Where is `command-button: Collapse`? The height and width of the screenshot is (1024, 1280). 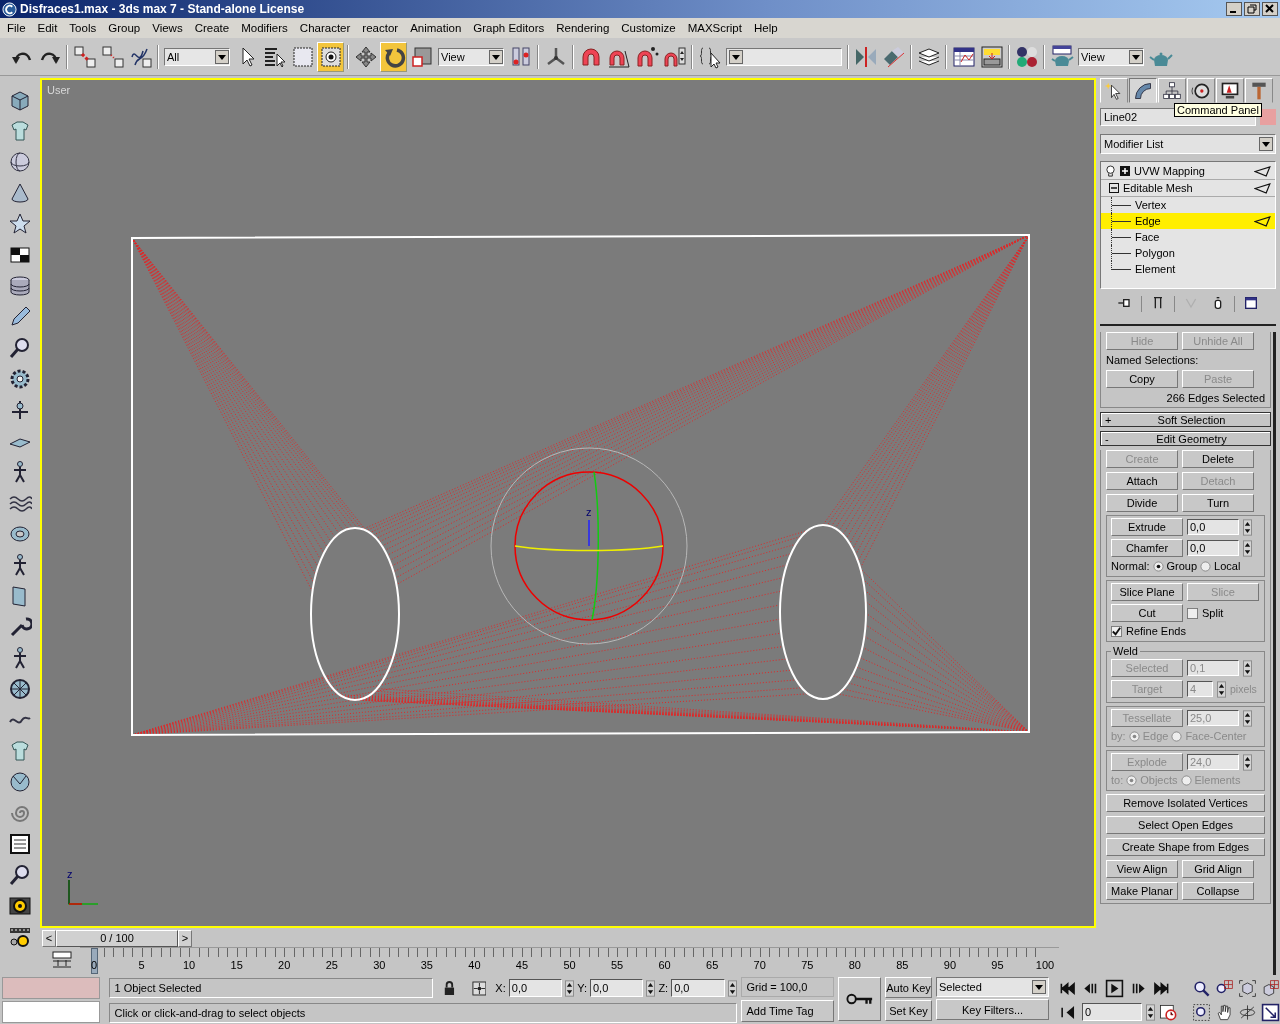 command-button: Collapse is located at coordinates (1218, 891).